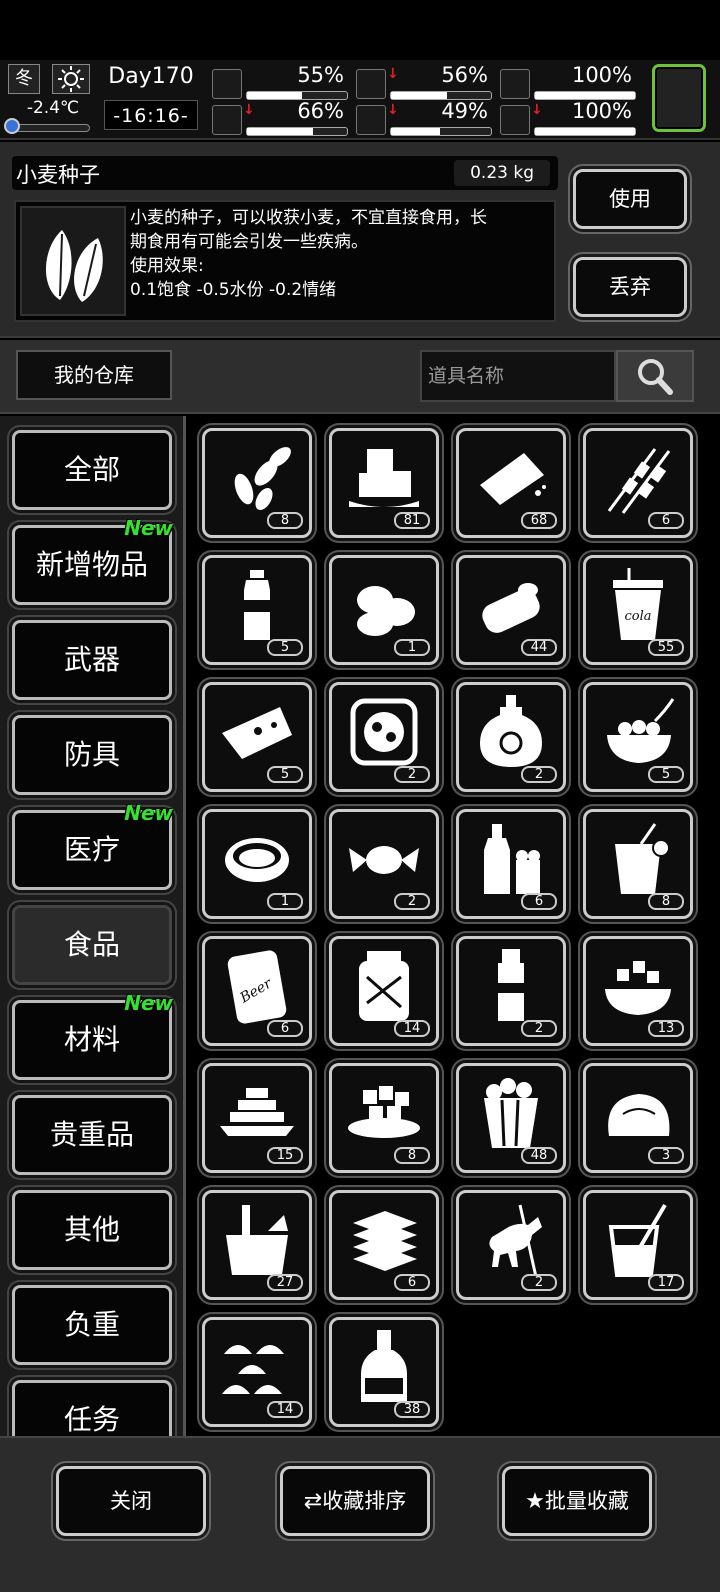 This screenshot has width=720, height=1592. What do you see at coordinates (281, 117) in the screenshot?
I see `stat-meter: ↓ 66%` at bounding box center [281, 117].